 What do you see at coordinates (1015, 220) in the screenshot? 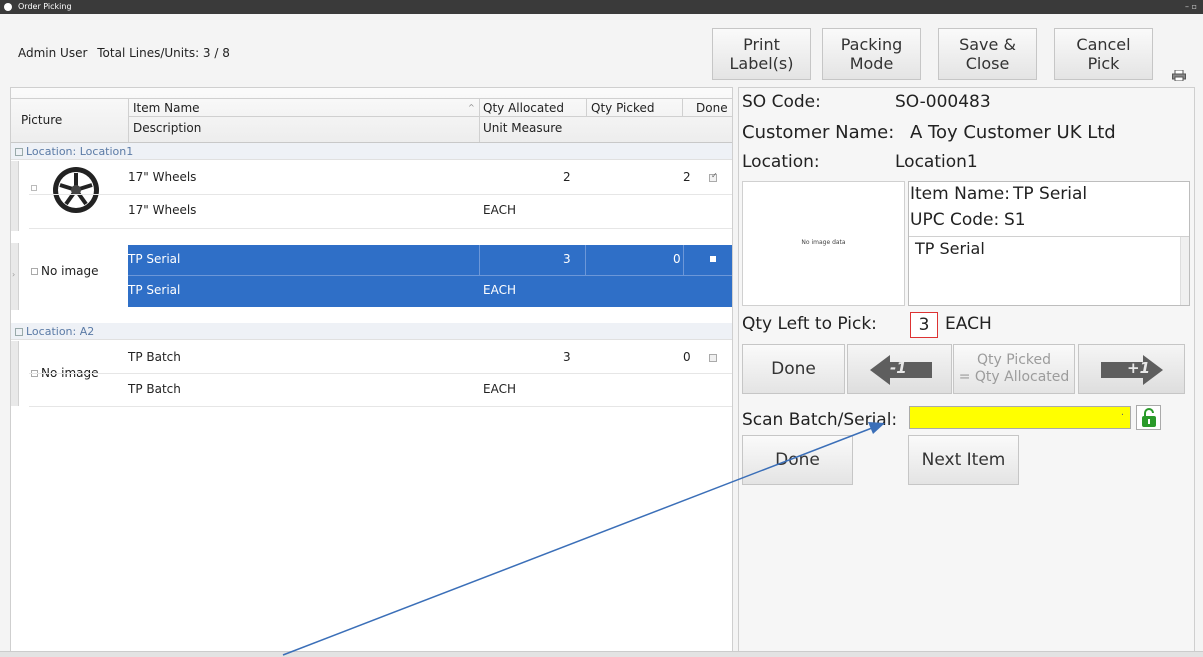
I see `upc-code-value: S1` at bounding box center [1015, 220].